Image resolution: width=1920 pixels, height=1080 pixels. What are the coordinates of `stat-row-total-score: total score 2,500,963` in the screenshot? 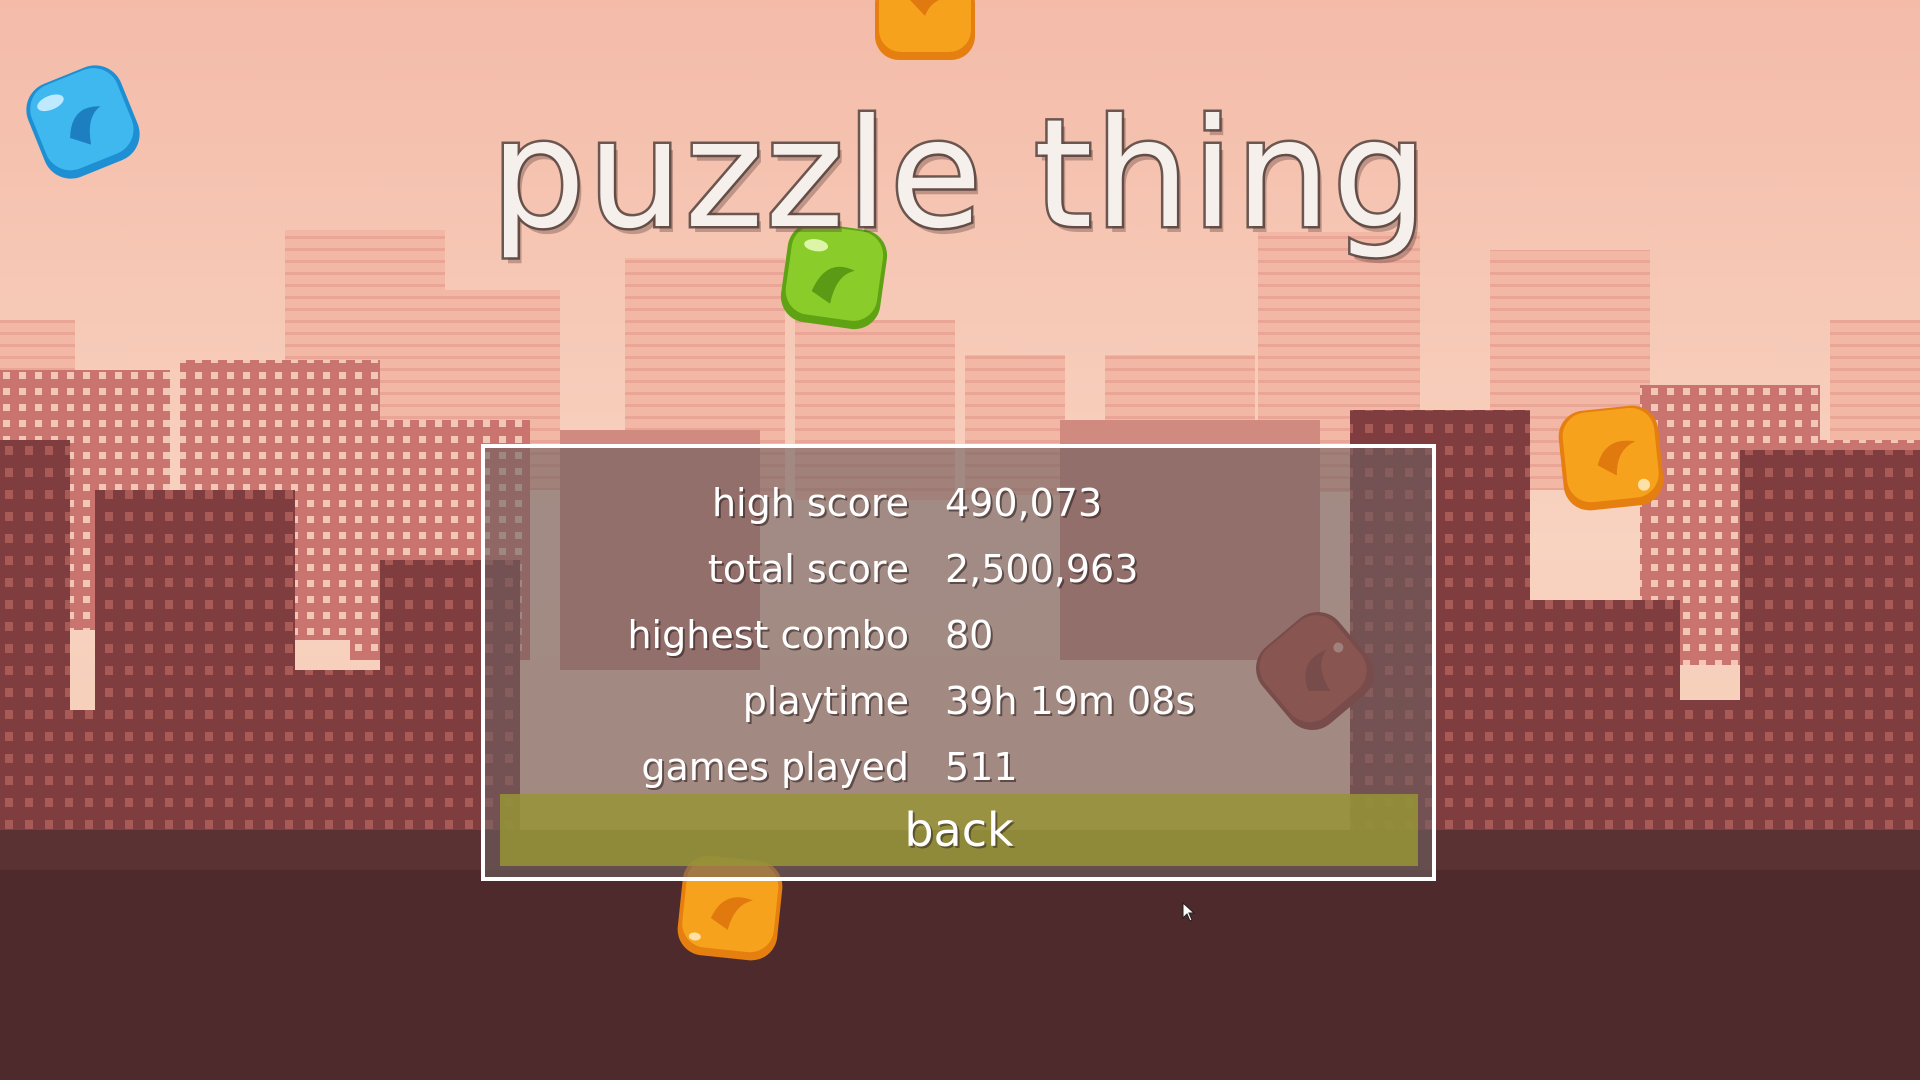 It's located at (958, 569).